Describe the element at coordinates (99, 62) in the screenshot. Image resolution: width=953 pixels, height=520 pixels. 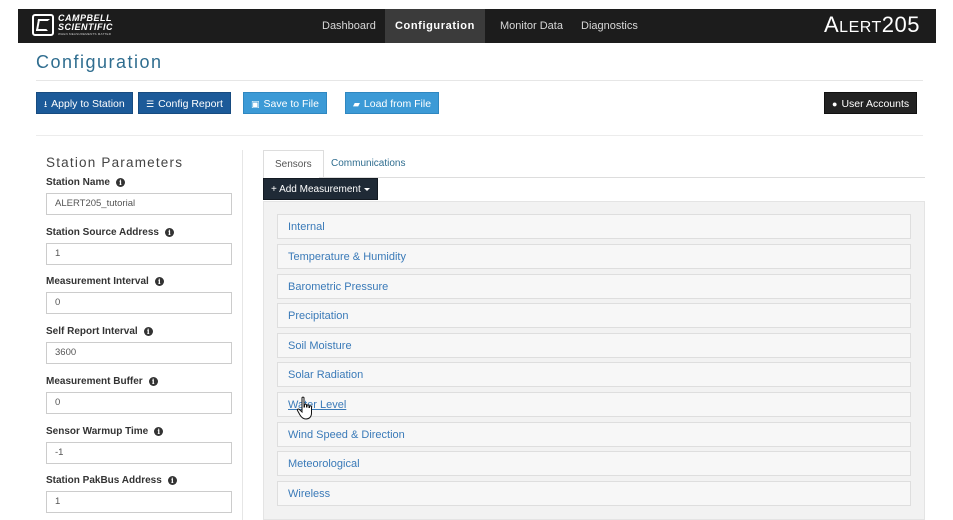
I see `page-title: Configuration` at that location.